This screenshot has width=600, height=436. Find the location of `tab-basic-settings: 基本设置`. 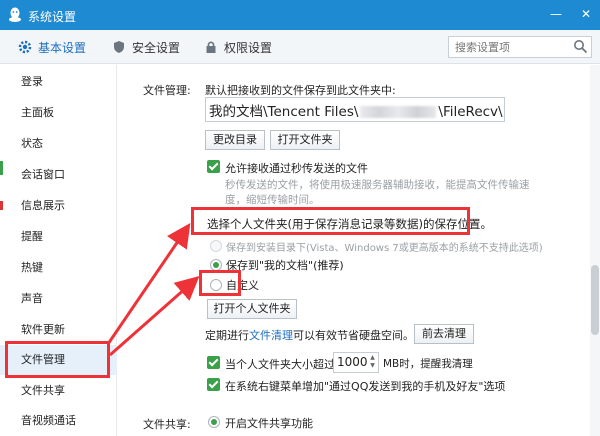

tab-basic-settings: 基本设置 is located at coordinates (52, 47).